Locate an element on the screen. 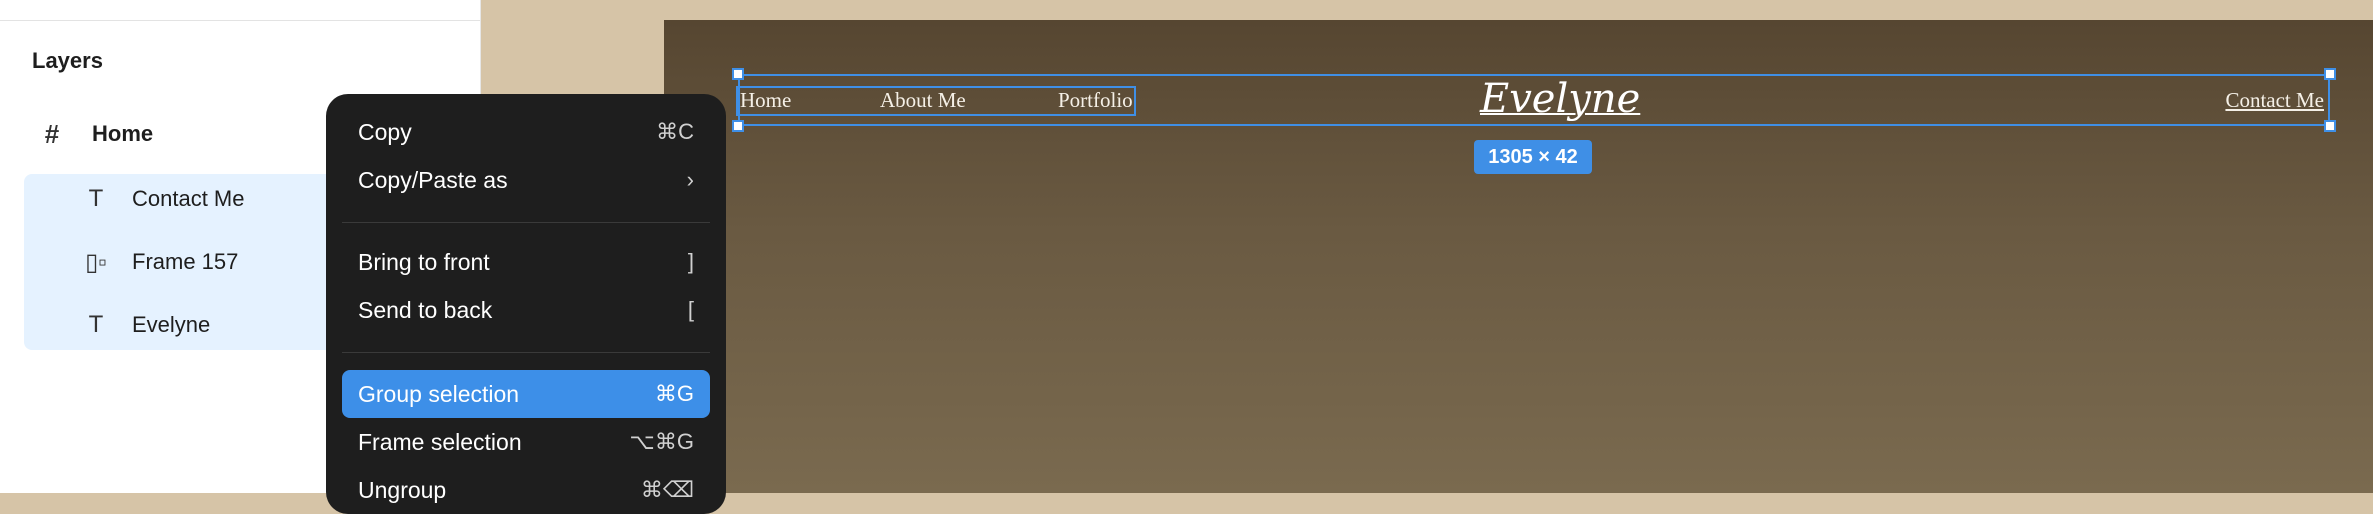 The height and width of the screenshot is (514, 2373). resize-handle-bottom-left is located at coordinates (738, 126).